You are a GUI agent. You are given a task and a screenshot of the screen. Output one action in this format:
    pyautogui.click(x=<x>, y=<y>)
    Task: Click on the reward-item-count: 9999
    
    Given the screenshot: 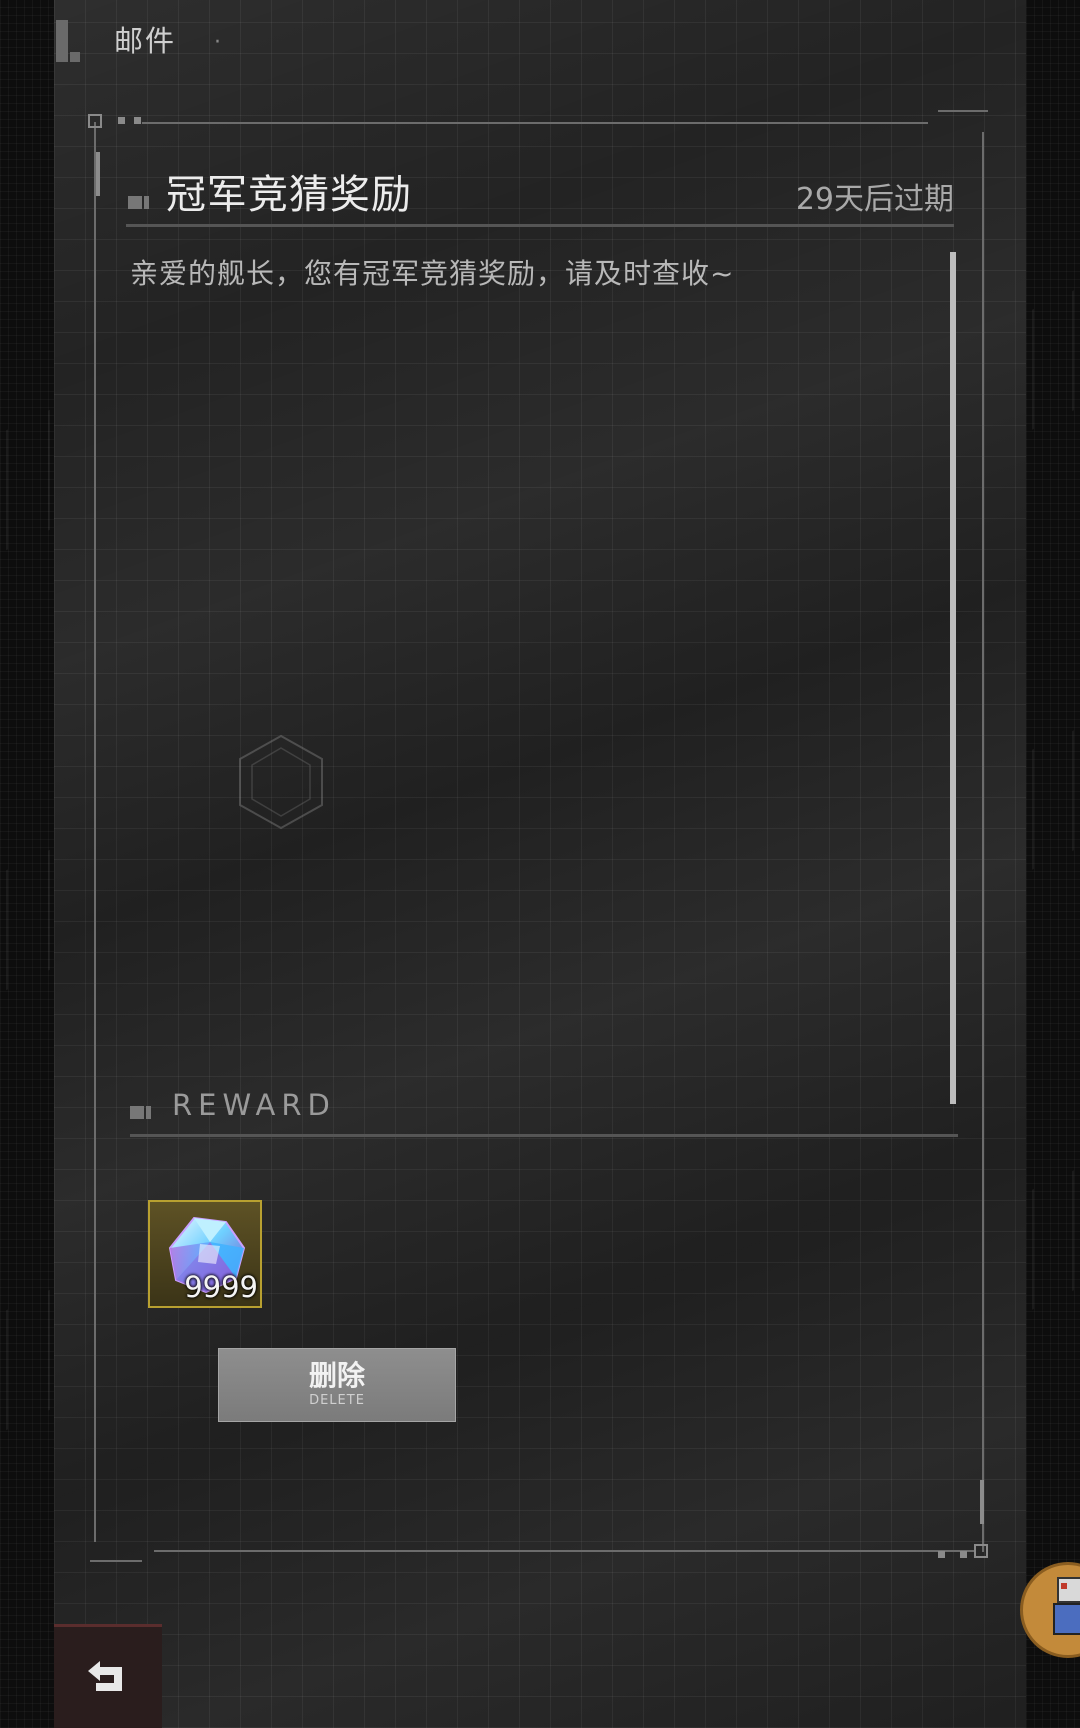 What is the action you would take?
    pyautogui.click(x=221, y=1287)
    